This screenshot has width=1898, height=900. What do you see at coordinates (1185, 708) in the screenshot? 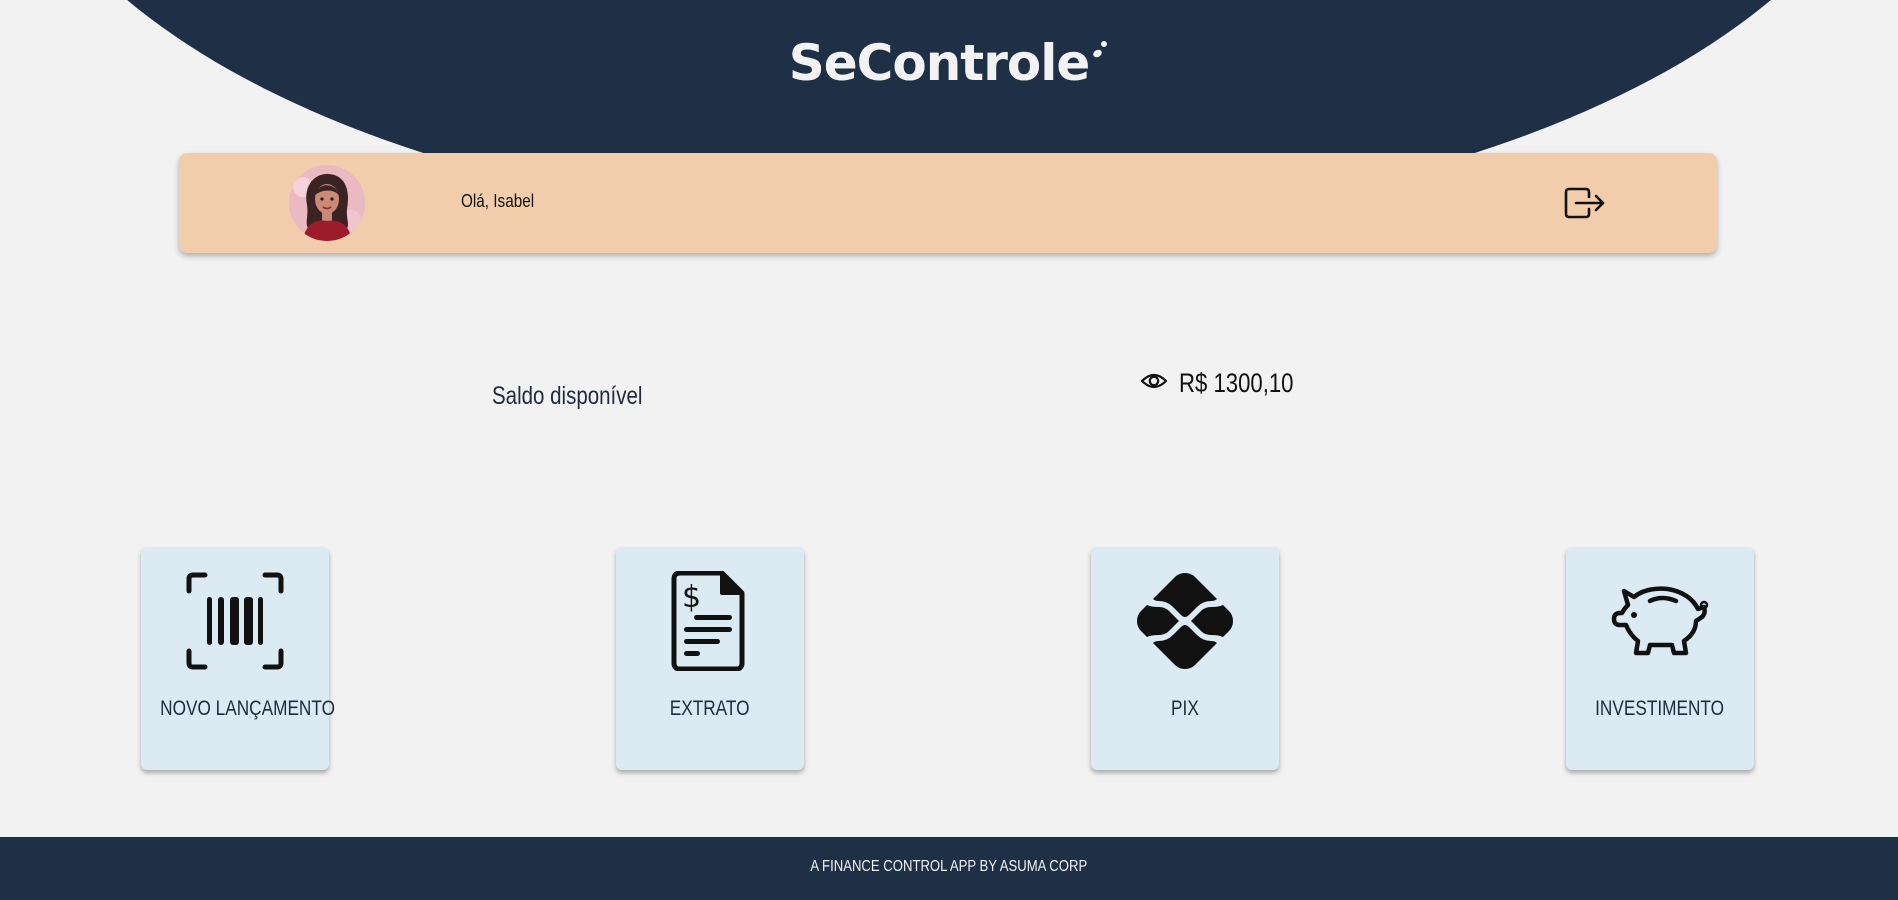
I see `action-label: PIX` at bounding box center [1185, 708].